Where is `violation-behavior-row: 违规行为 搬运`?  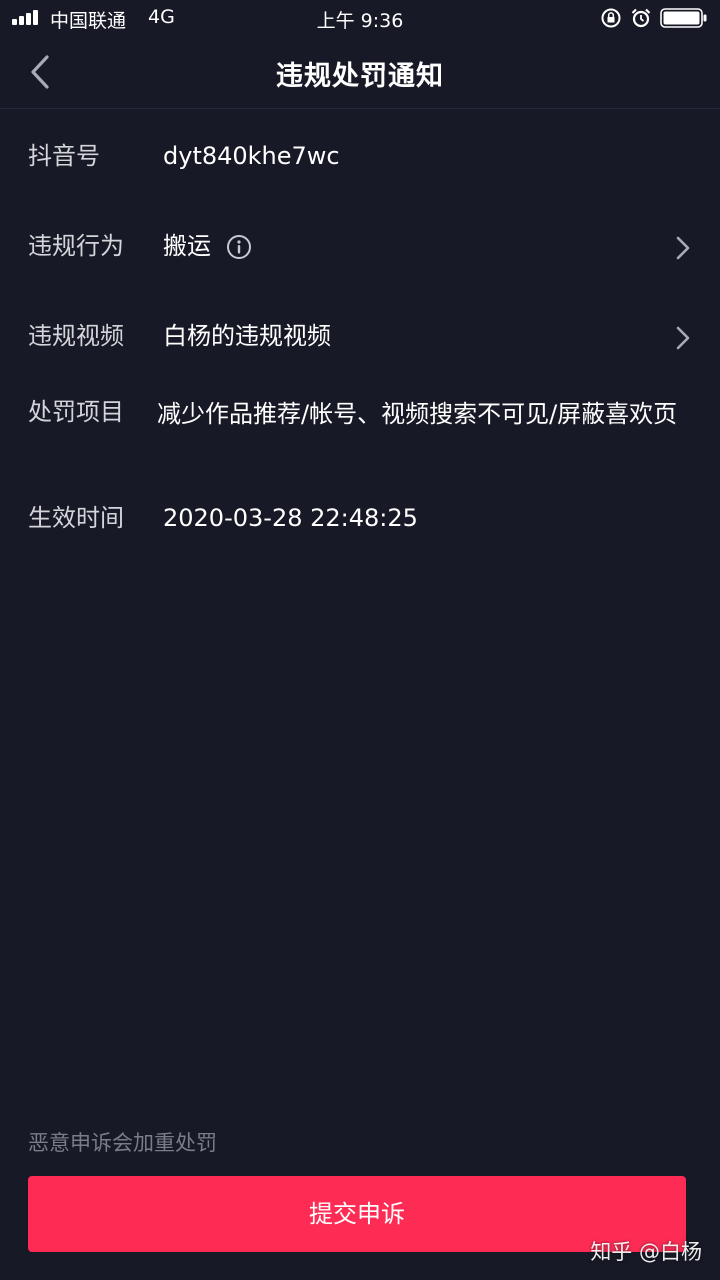
violation-behavior-row: 违规行为 搬运 is located at coordinates (360, 248).